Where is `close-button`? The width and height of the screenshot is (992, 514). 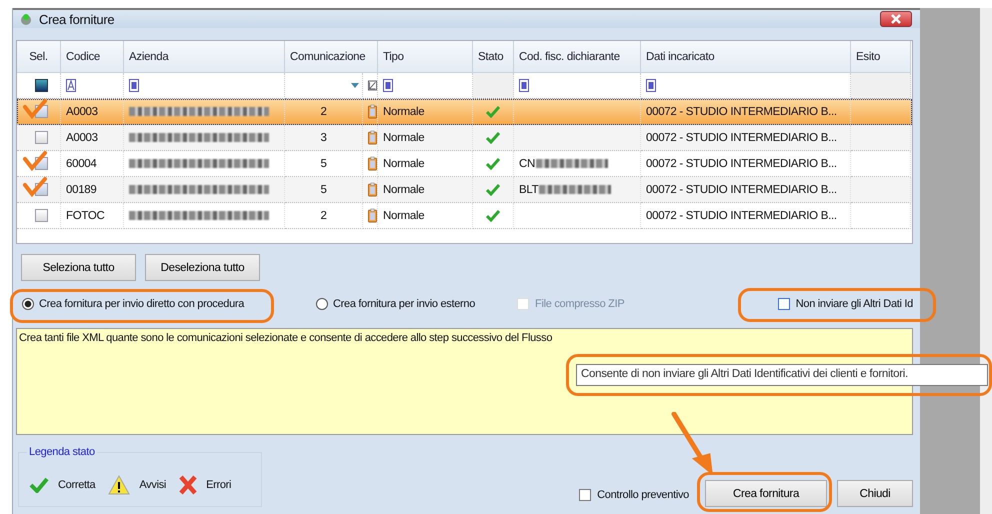 close-button is located at coordinates (896, 19).